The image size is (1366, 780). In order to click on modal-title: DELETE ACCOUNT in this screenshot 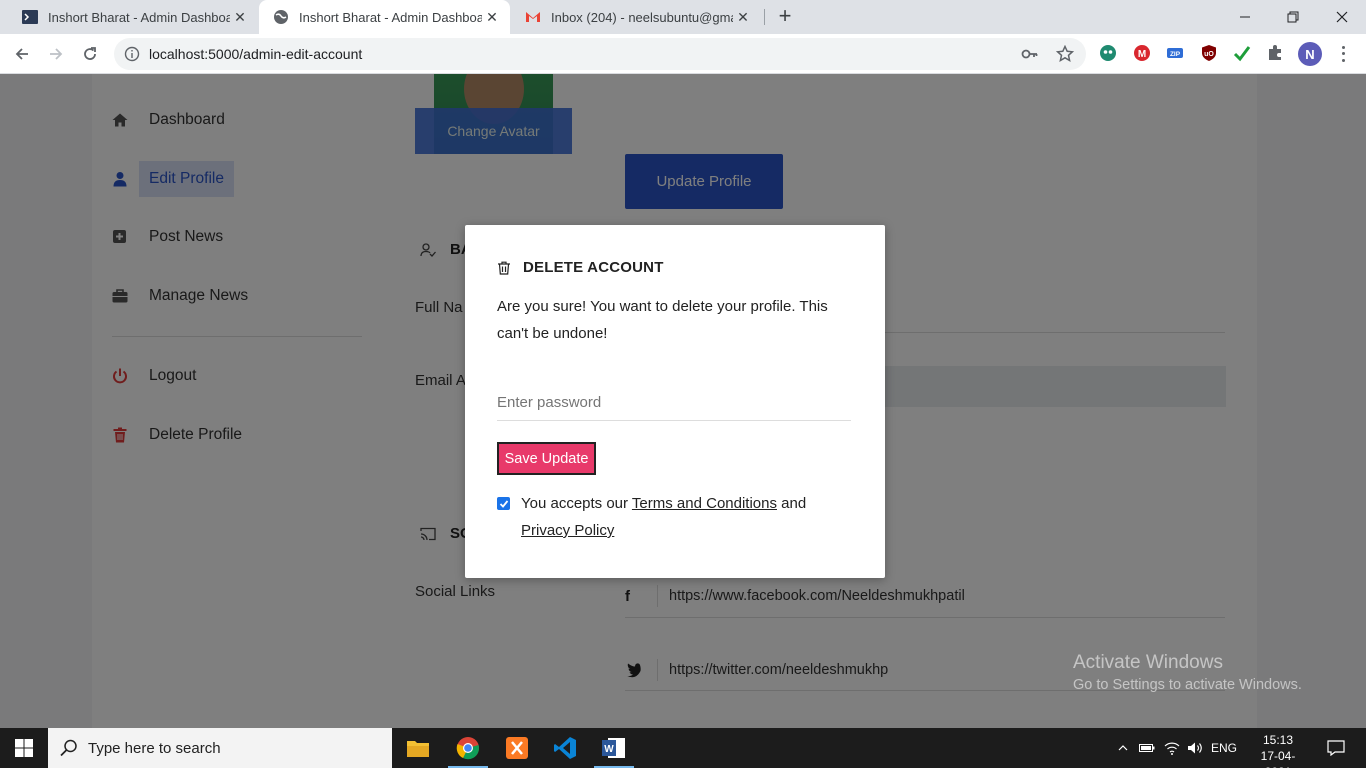, I will do `click(580, 267)`.